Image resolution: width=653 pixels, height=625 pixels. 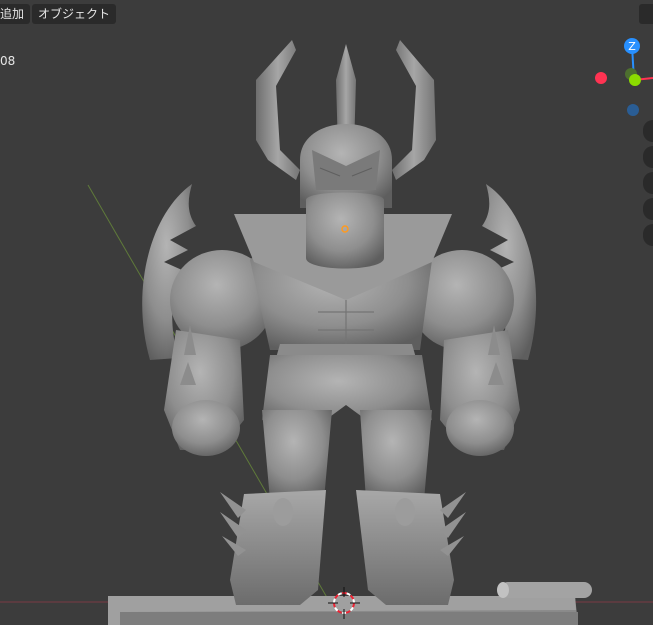 I want to click on viewport-header-menu: 追加 オブジェクト, so click(x=58, y=15).